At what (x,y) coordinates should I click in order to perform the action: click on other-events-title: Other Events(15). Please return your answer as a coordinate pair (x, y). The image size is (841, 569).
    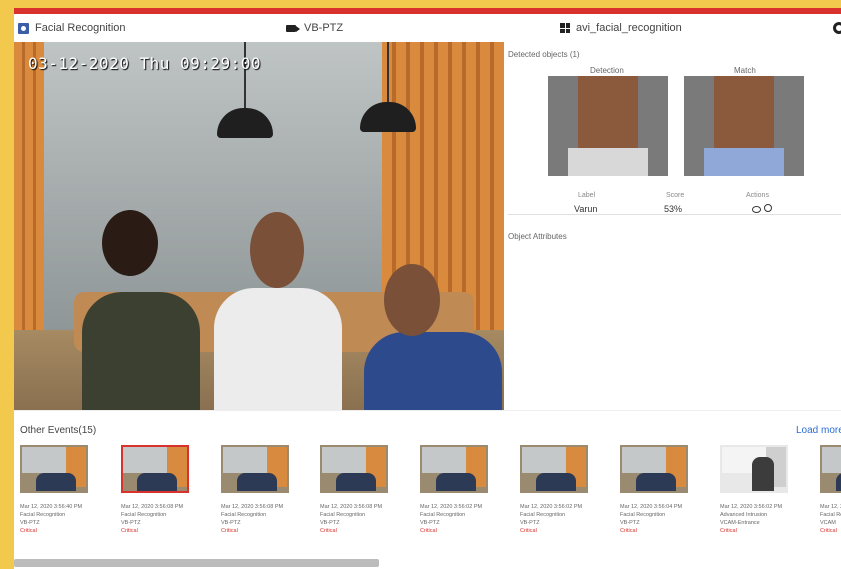
    Looking at the image, I should click on (58, 430).